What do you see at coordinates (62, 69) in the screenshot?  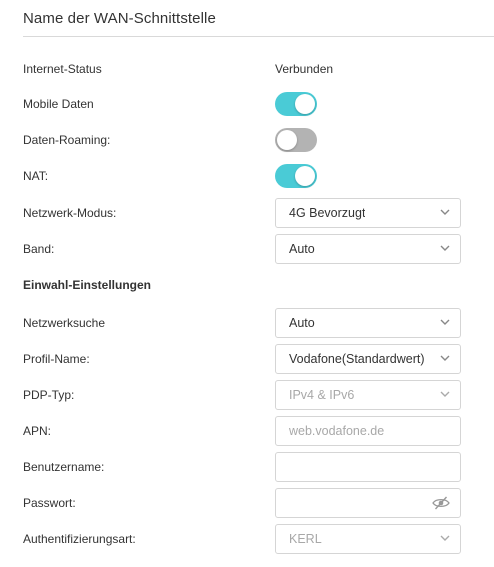 I see `internet-status-label: Internet-Status` at bounding box center [62, 69].